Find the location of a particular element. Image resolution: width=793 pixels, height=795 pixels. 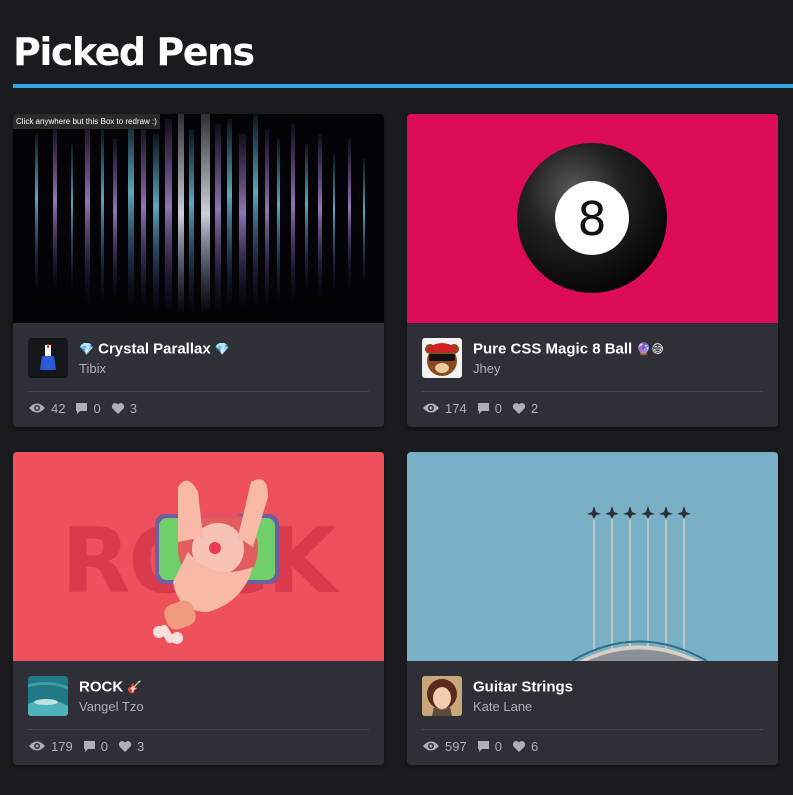

guitar-strings-preview is located at coordinates (592, 556).